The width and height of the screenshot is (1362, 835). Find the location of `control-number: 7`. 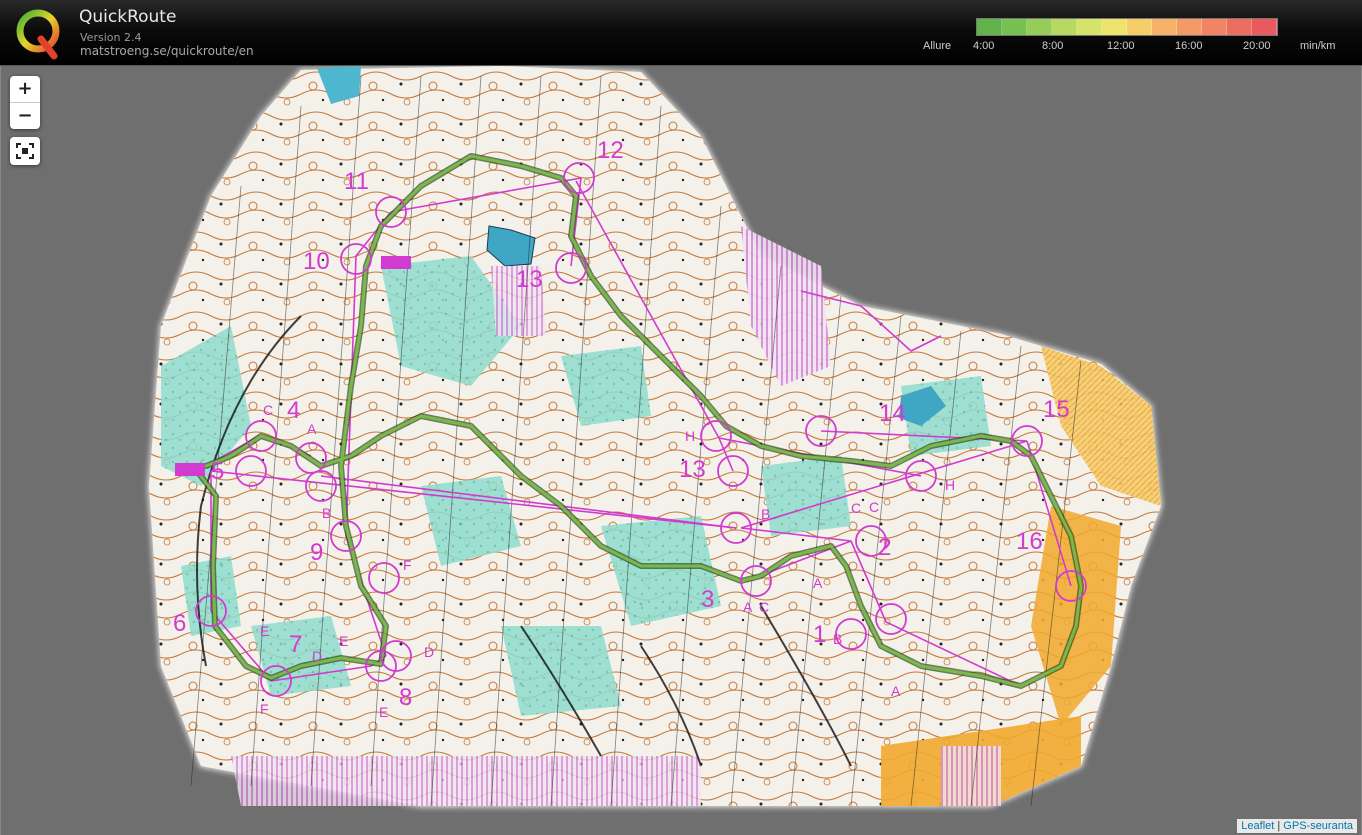

control-number: 7 is located at coordinates (295, 644).